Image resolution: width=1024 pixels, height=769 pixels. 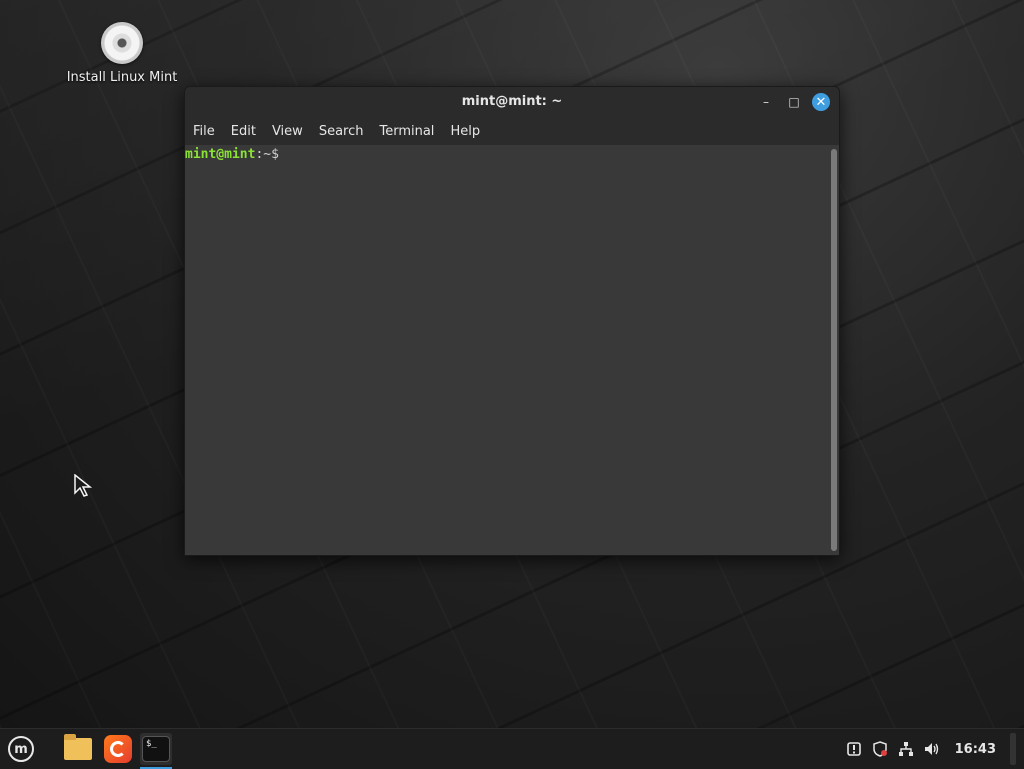 What do you see at coordinates (287, 131) in the screenshot?
I see `menu-view: View` at bounding box center [287, 131].